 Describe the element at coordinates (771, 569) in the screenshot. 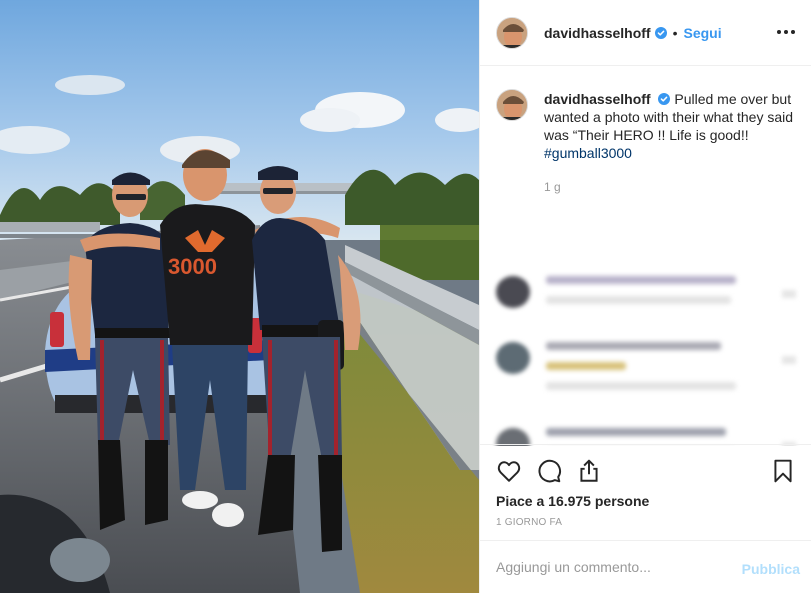

I see `publish-button: Pubblica` at that location.